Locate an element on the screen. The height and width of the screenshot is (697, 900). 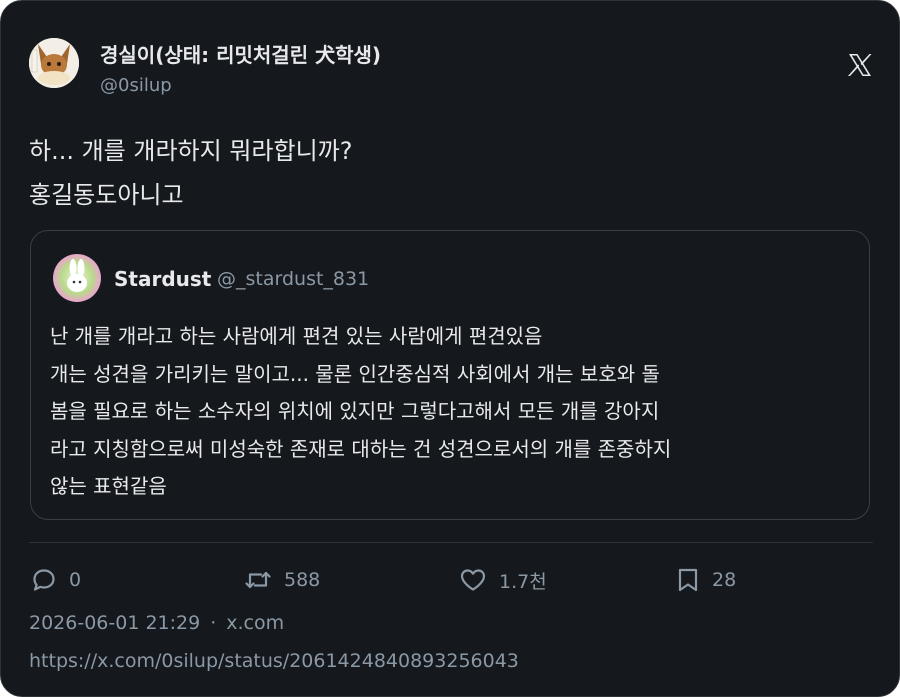
like-count: 1.7천 is located at coordinates (523, 581).